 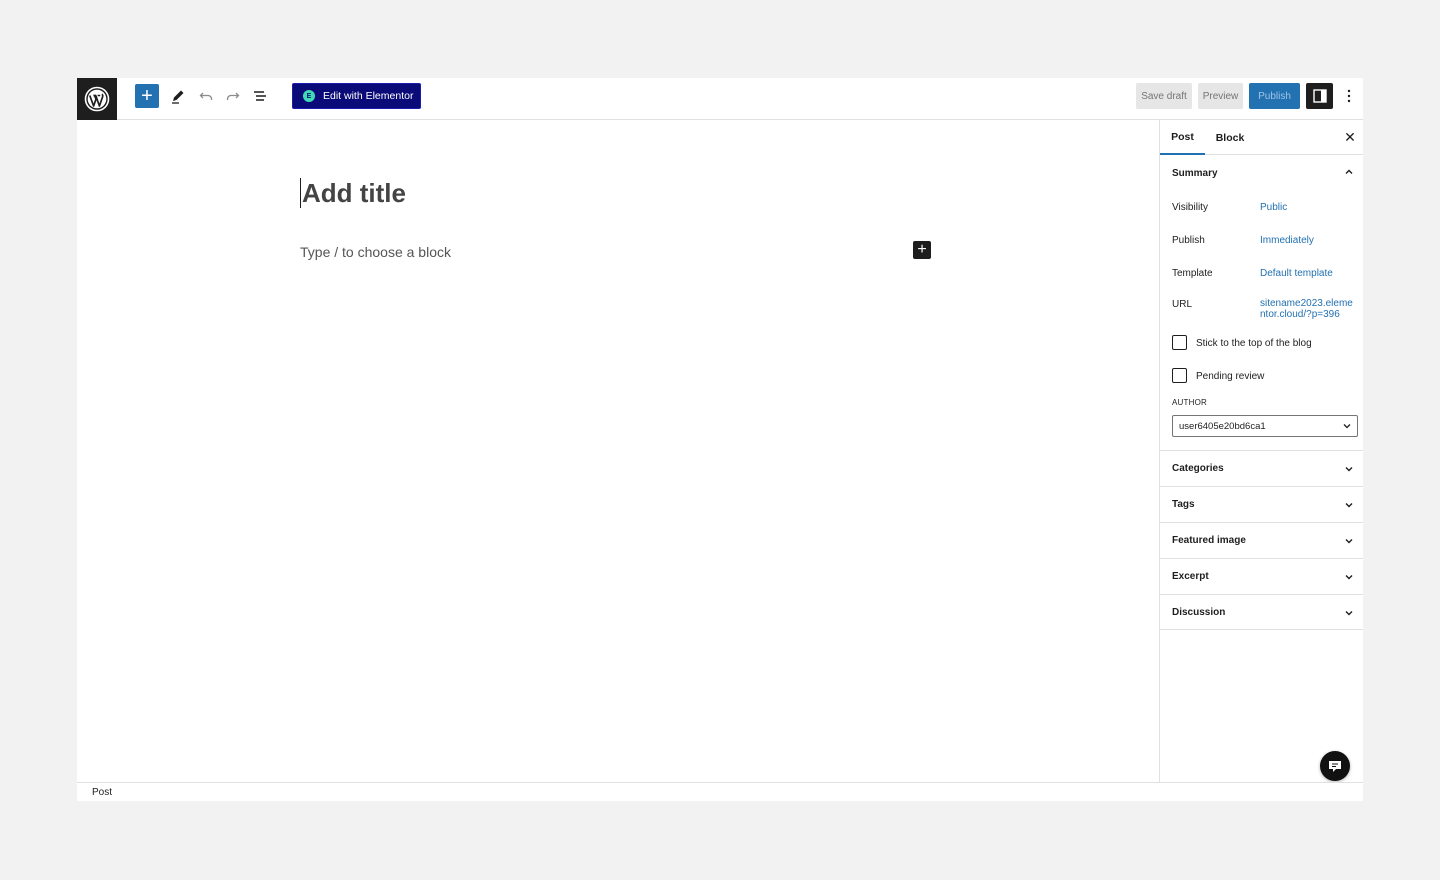 I want to click on block-placeholder: Type / to choose a block, so click(x=375, y=252).